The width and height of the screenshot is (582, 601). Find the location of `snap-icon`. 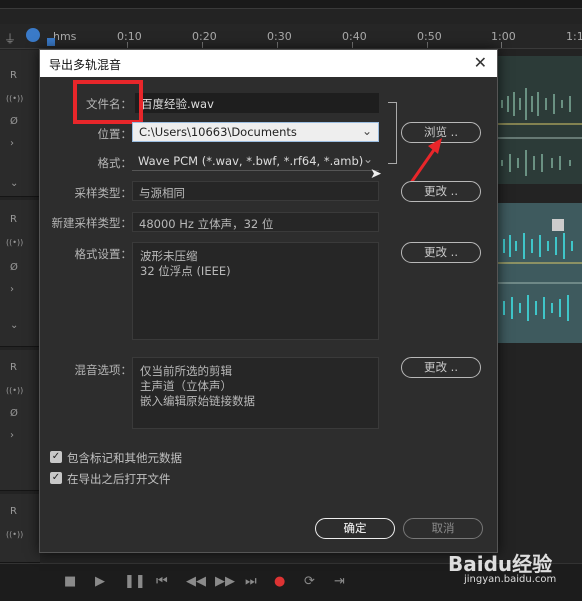

snap-icon is located at coordinates (33, 35).